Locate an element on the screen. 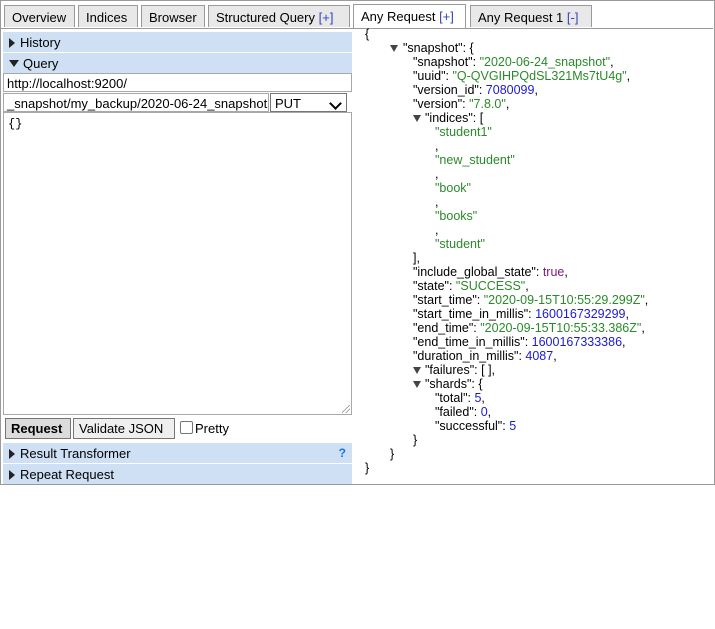 This screenshot has height=629, width=715. json-line: "state": "SUCCESS", is located at coordinates (471, 286).